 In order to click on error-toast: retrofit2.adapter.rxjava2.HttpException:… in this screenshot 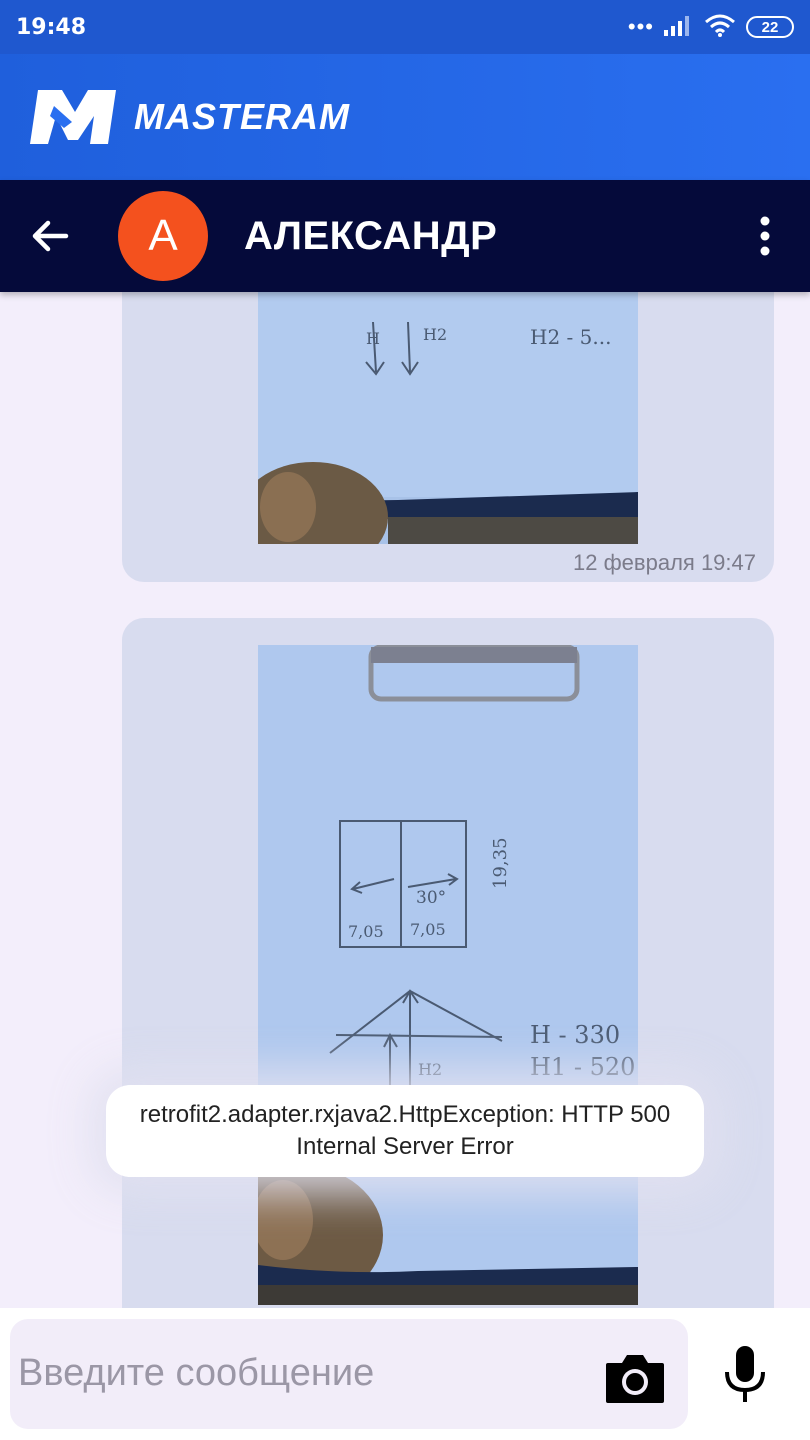, I will do `click(405, 1131)`.